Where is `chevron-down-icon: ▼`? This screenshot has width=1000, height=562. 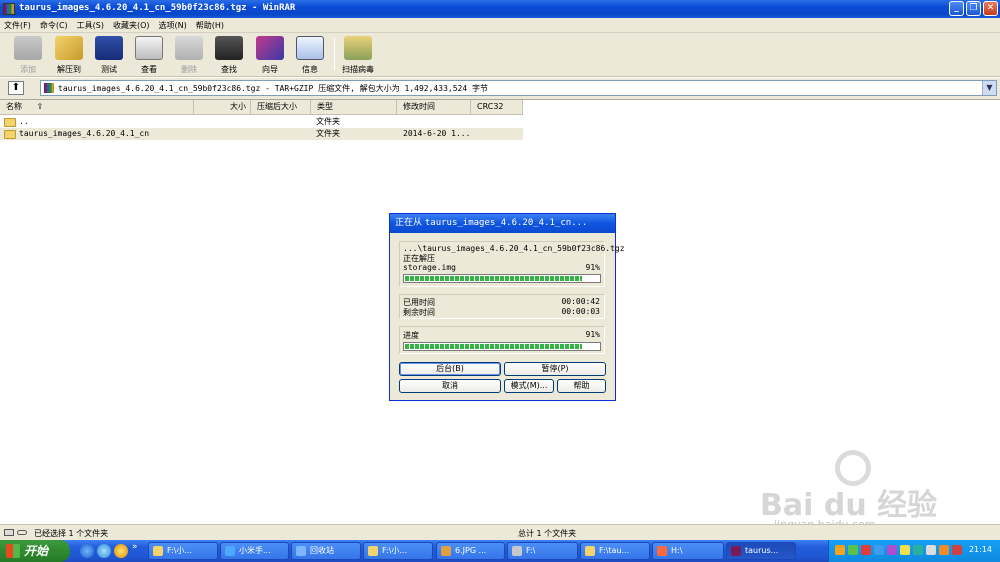
chevron-down-icon: ▼ is located at coordinates (989, 88).